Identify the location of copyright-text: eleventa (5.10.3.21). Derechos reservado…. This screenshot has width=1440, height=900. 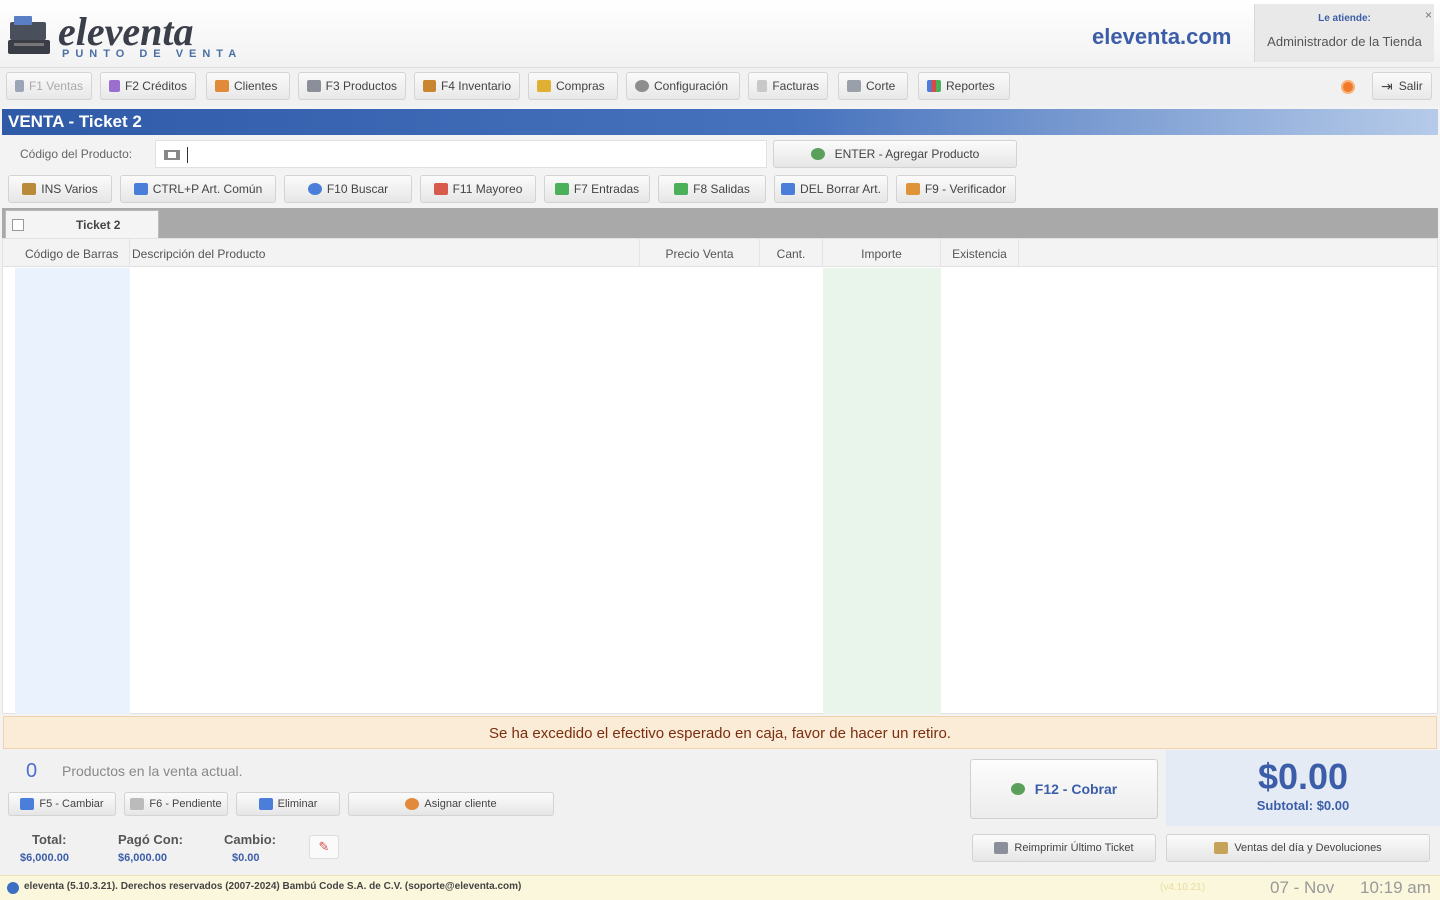
(273, 886).